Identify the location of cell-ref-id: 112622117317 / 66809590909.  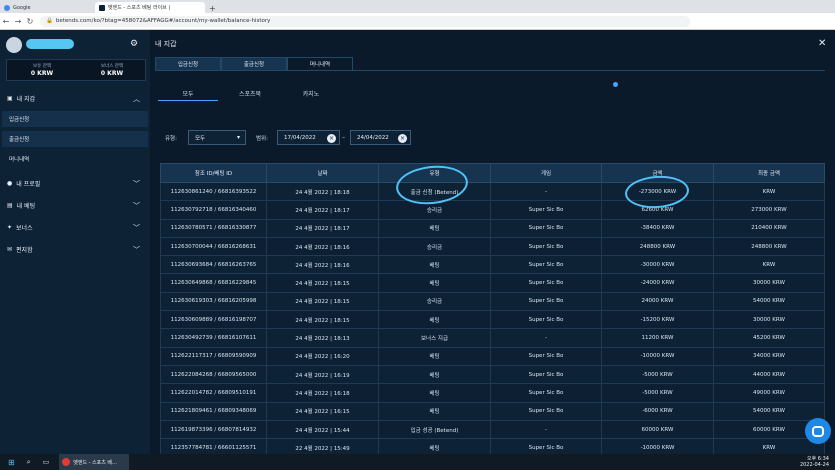
(213, 356).